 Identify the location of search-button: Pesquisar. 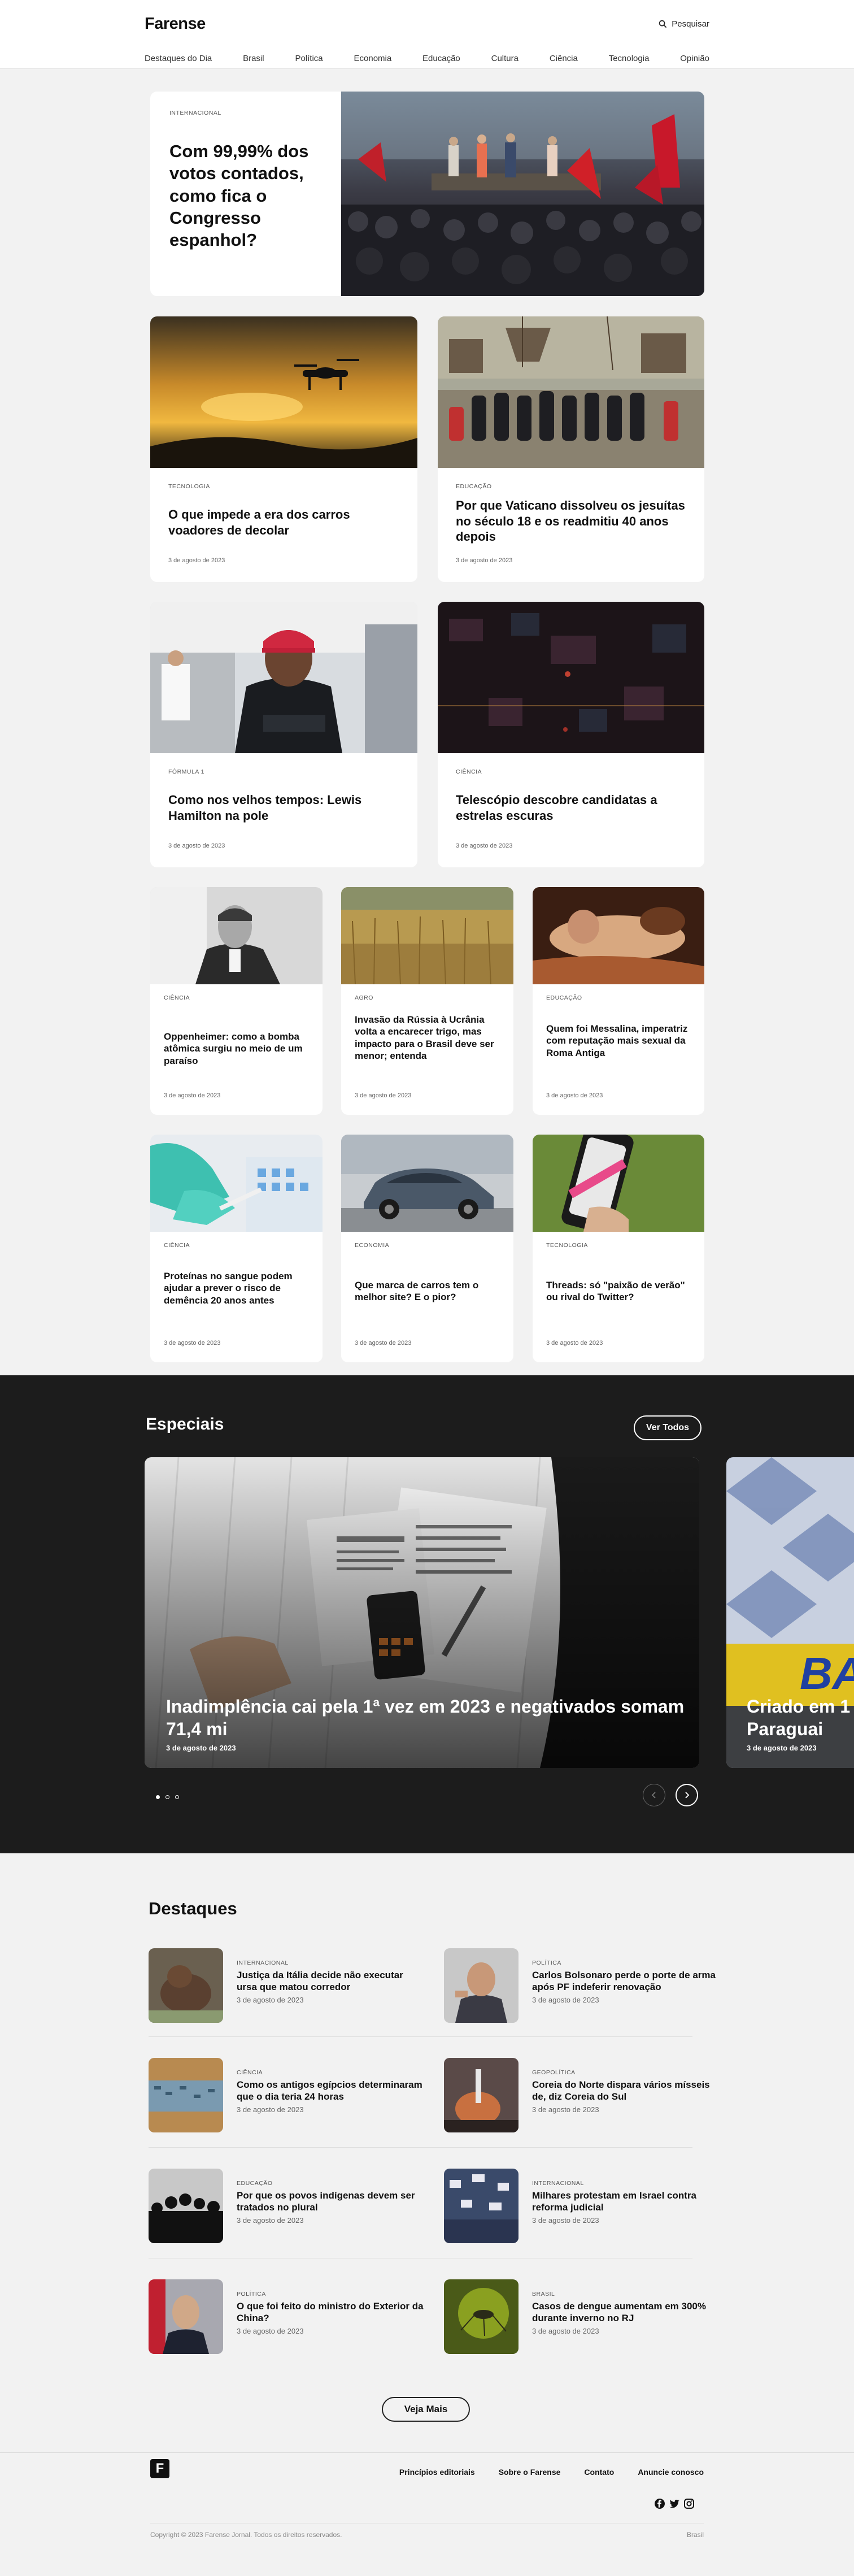
(684, 24).